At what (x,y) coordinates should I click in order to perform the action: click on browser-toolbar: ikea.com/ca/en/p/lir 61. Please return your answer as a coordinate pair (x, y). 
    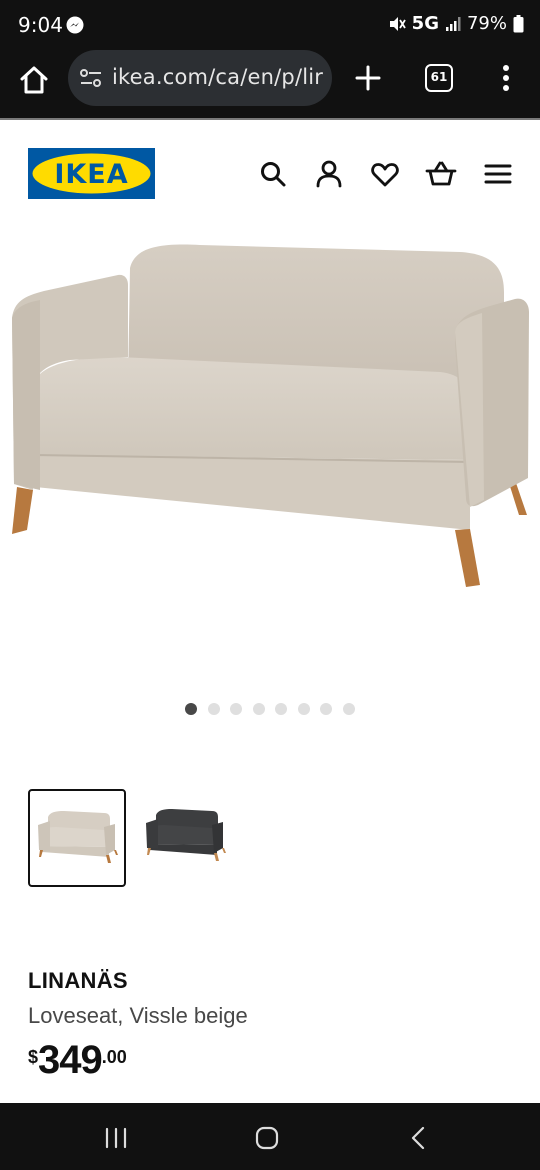
    Looking at the image, I should click on (270, 84).